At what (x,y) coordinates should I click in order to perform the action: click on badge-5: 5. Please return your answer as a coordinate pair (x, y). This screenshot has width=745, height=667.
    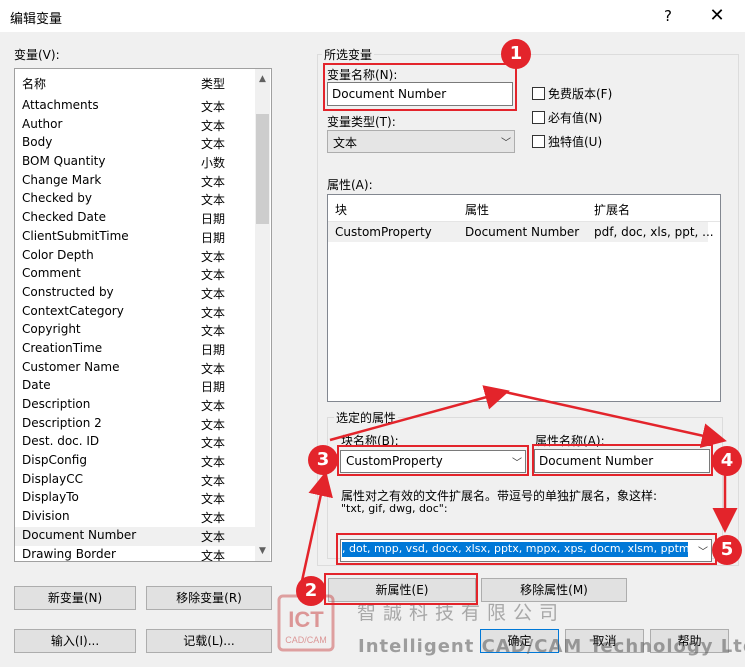
    Looking at the image, I should click on (727, 550).